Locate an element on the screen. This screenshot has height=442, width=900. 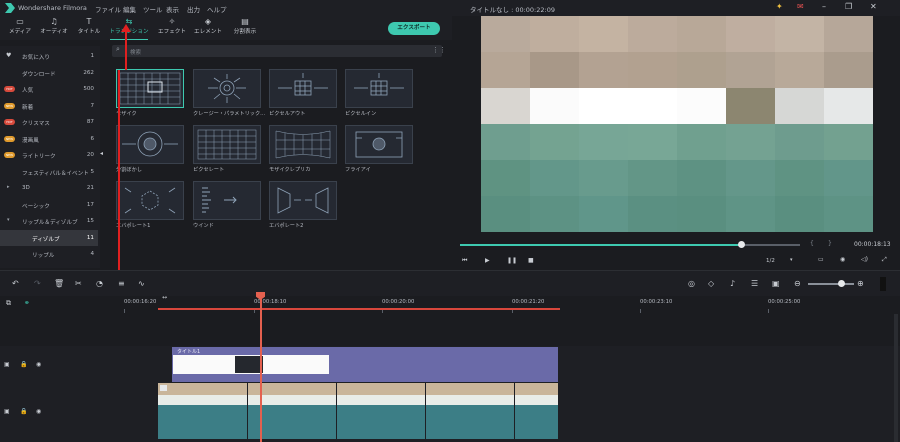
category-basic: ベーシック 17 is located at coordinates (49, 205).